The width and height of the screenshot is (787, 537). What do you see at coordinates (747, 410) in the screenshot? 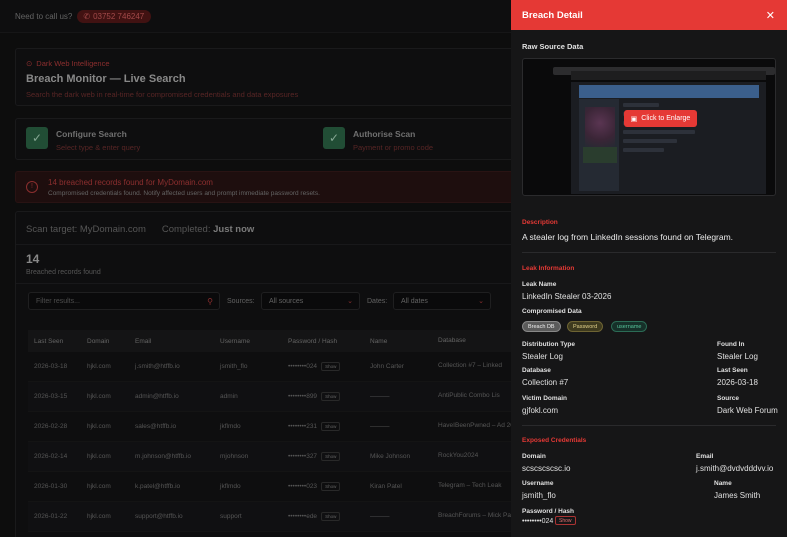
I see `source-value: Dark Web Forum` at bounding box center [747, 410].